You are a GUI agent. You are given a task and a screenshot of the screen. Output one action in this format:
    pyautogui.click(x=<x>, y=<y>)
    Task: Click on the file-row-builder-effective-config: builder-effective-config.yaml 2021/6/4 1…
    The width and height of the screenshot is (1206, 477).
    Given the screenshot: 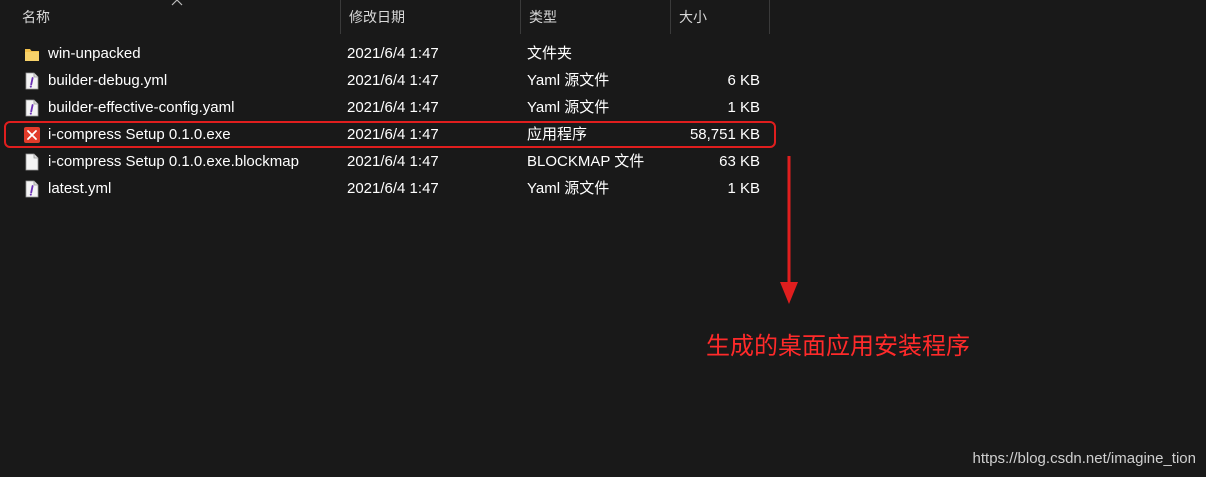 What is the action you would take?
    pyautogui.click(x=390, y=107)
    